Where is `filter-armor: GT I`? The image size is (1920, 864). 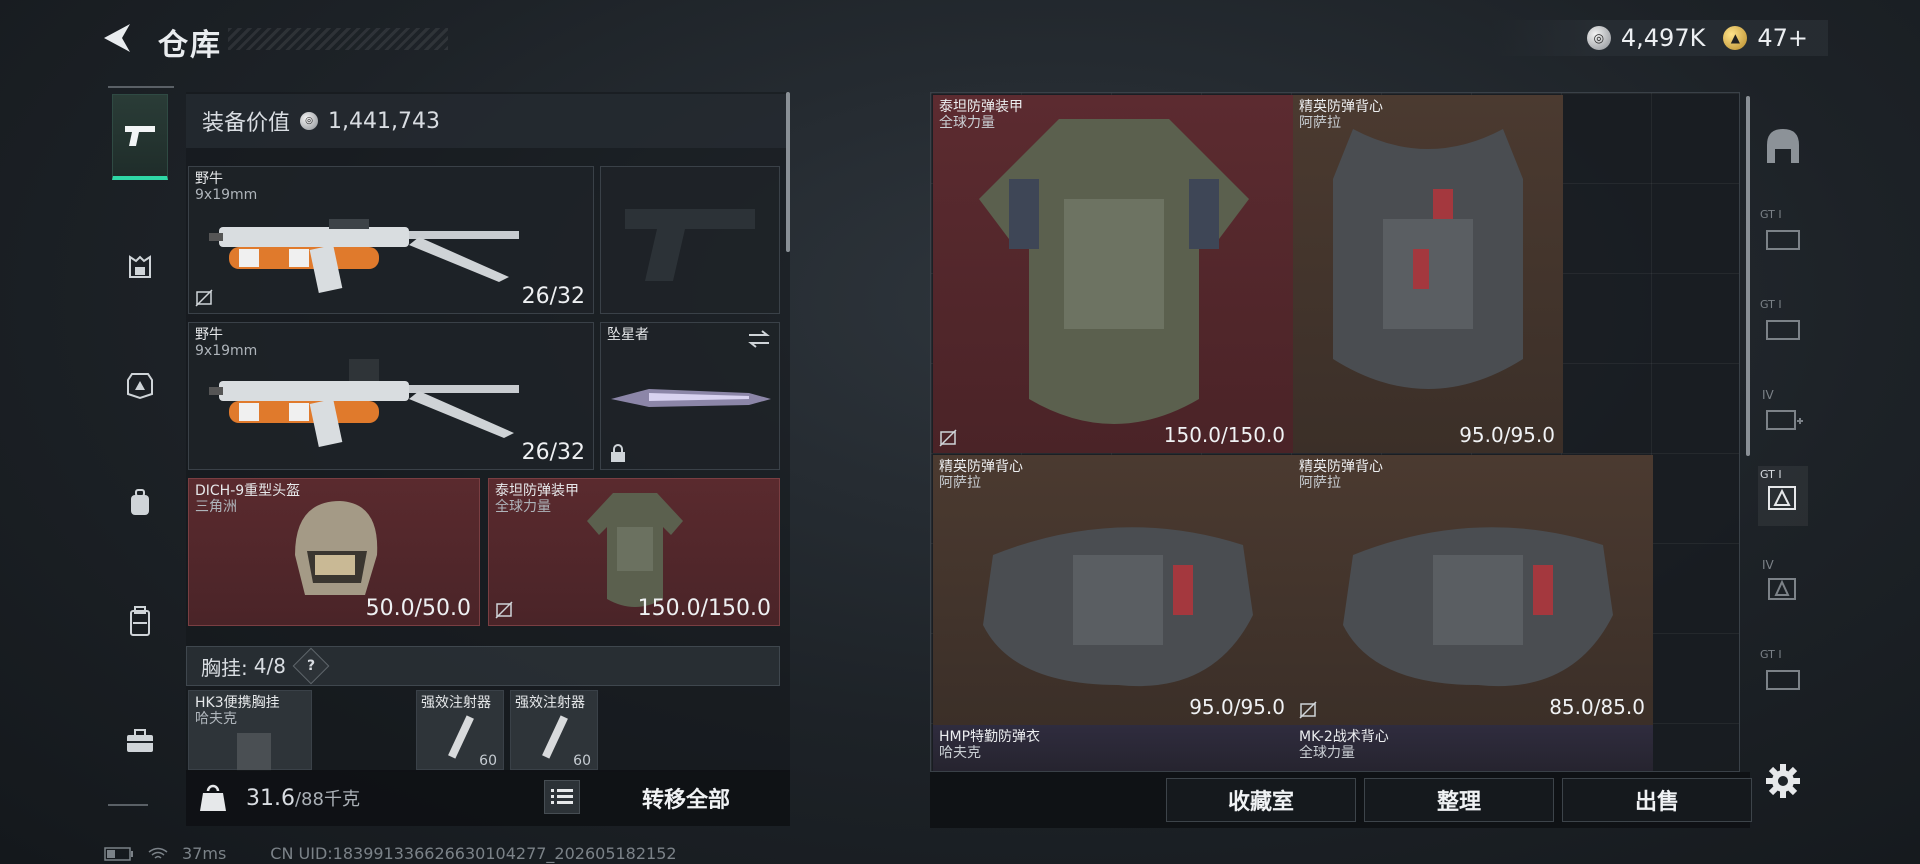
filter-armor: GT I is located at coordinates (1783, 236).